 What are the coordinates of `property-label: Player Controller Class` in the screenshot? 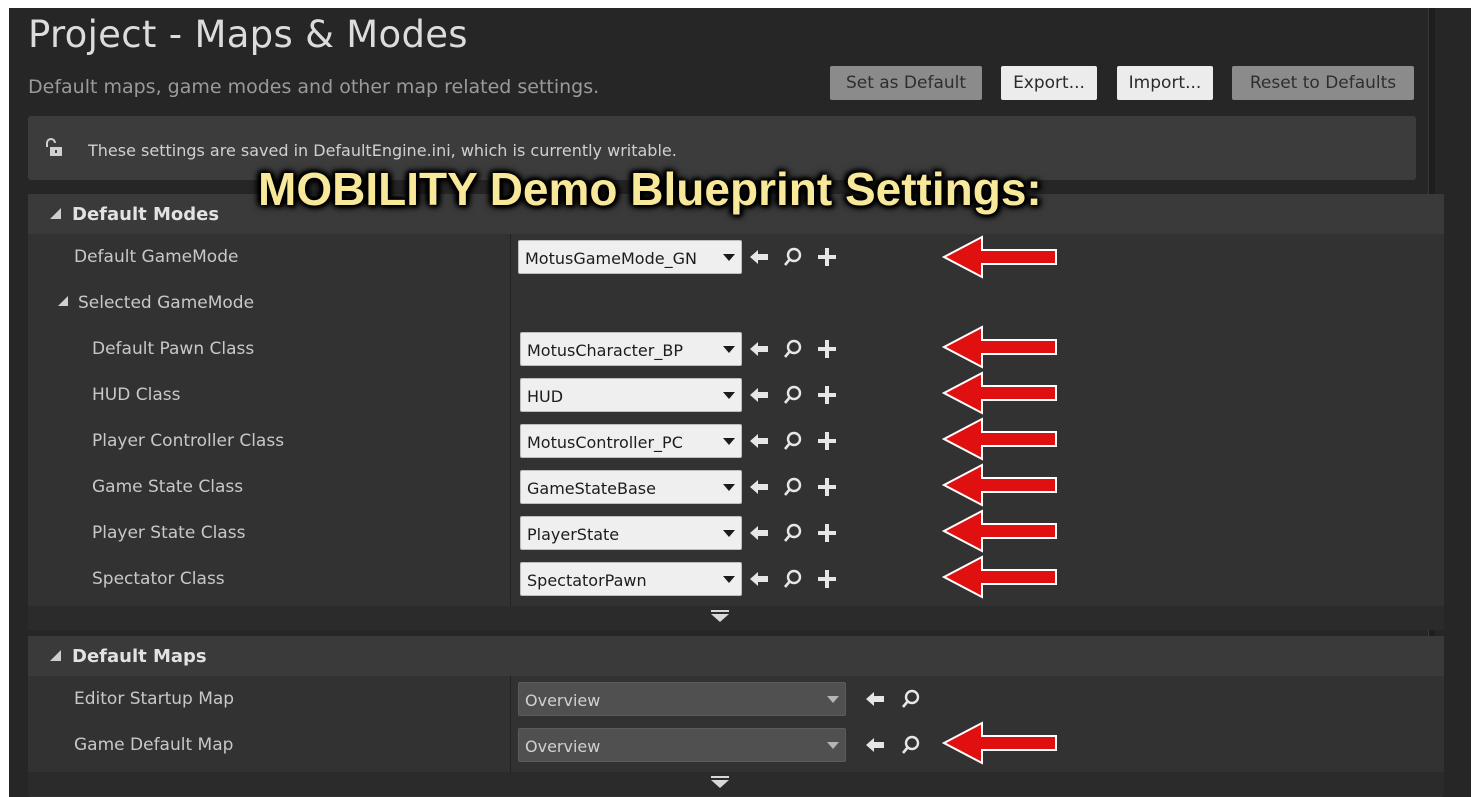 It's located at (188, 441).